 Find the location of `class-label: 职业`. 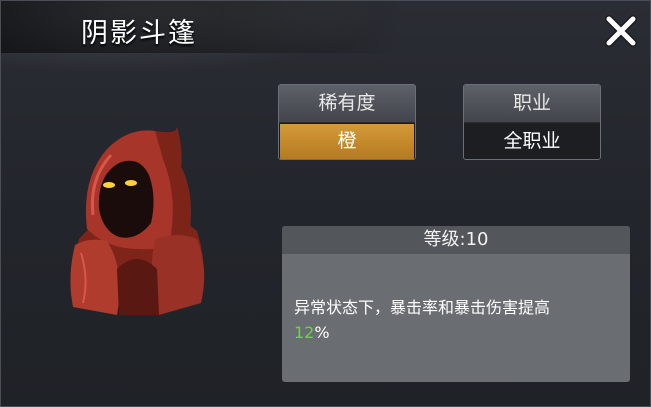

class-label: 职业 is located at coordinates (532, 104).